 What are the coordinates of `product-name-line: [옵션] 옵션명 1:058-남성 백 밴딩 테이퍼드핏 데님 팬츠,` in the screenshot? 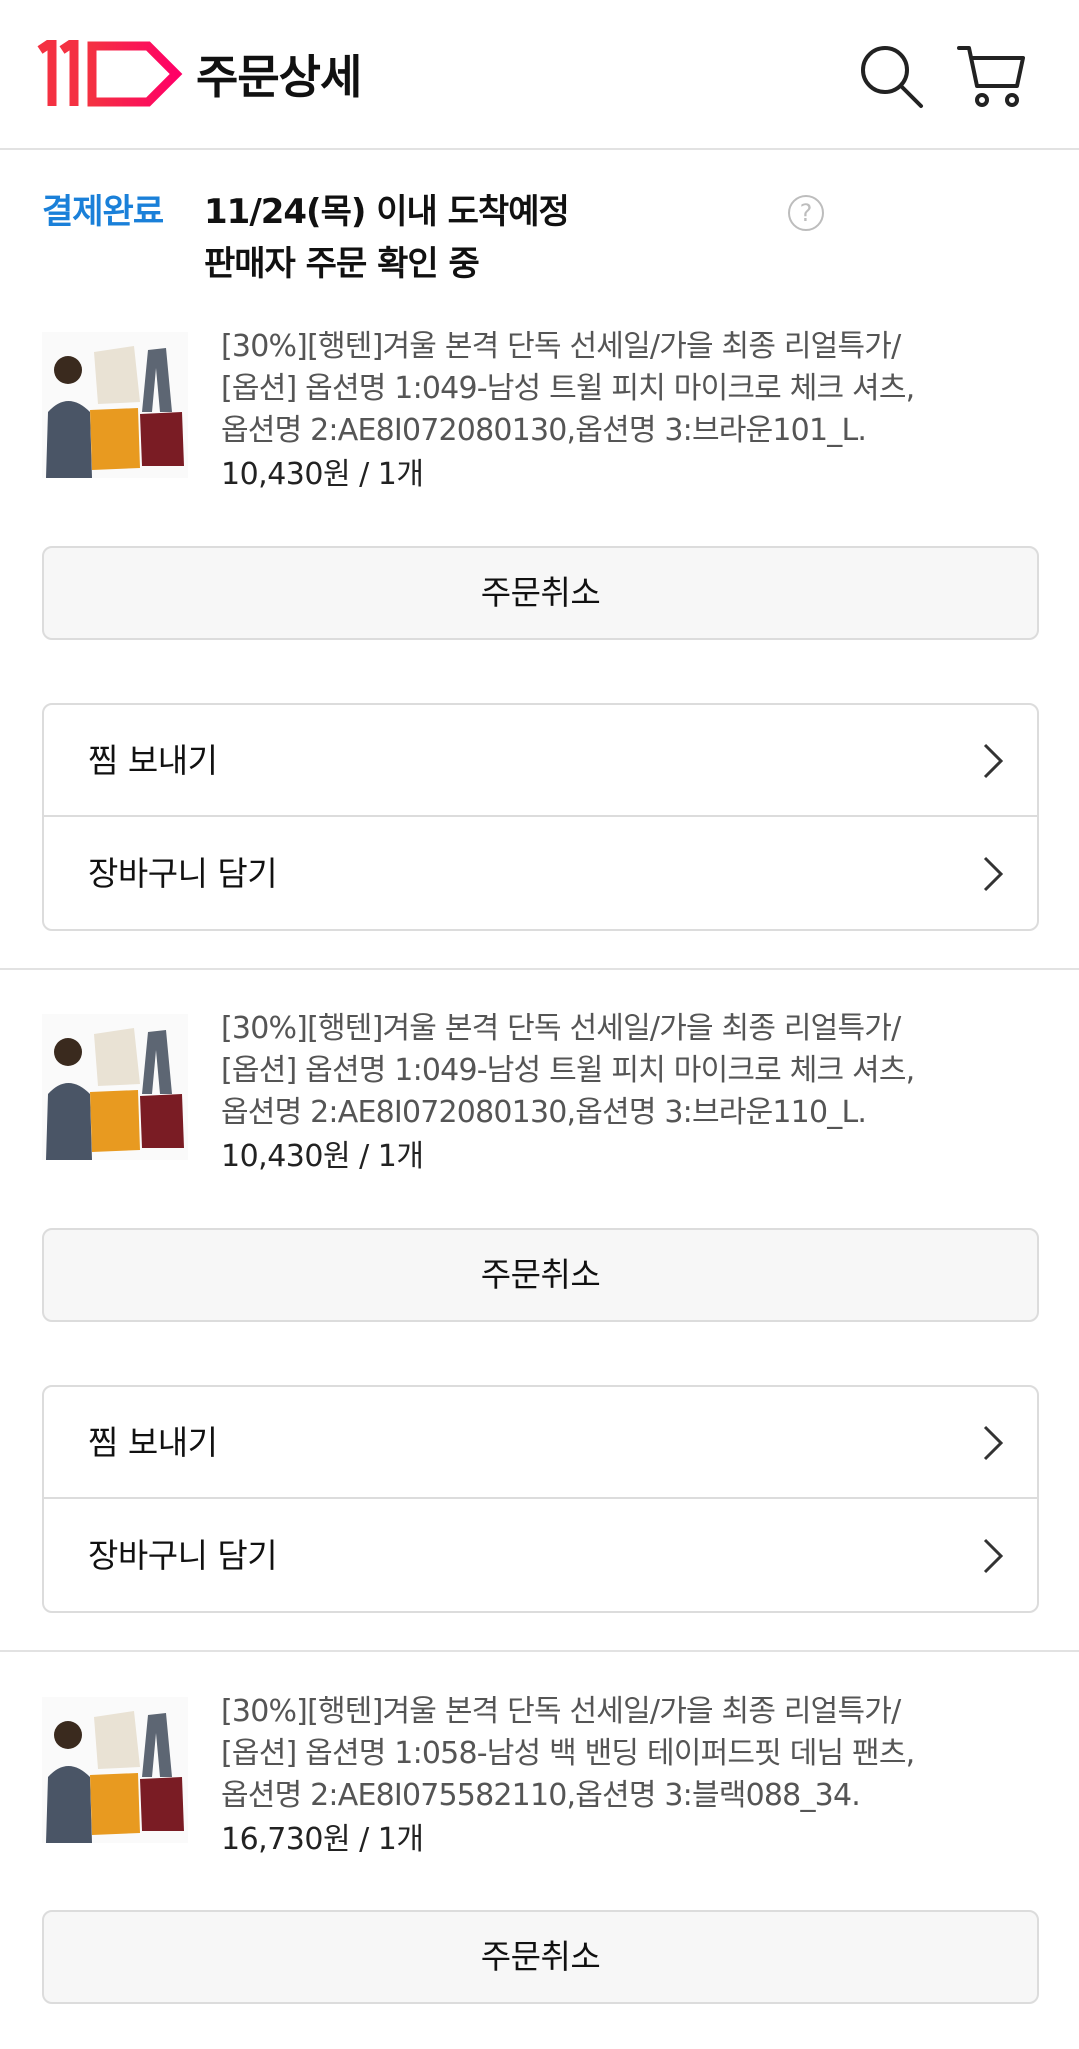 It's located at (568, 1753).